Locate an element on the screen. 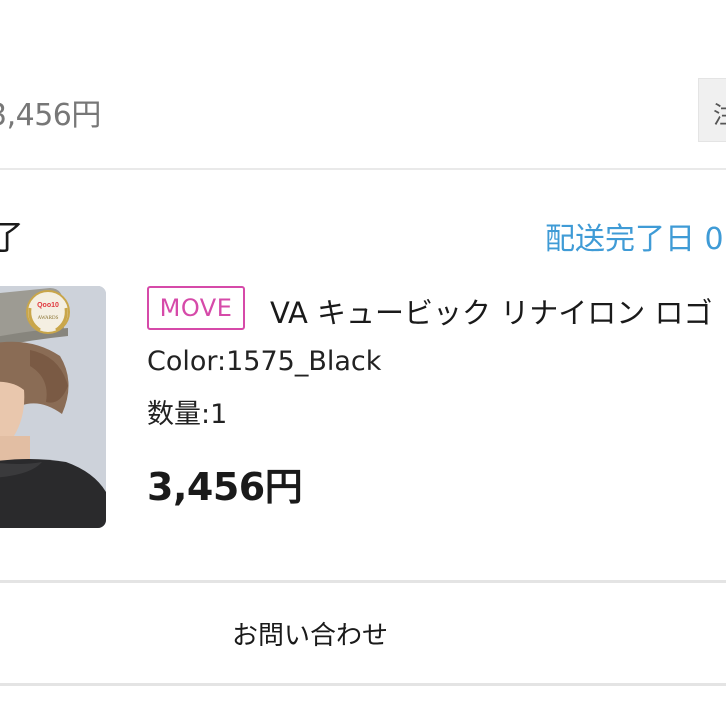  delivery-date-link: 配送完了日 0 is located at coordinates (634, 236).